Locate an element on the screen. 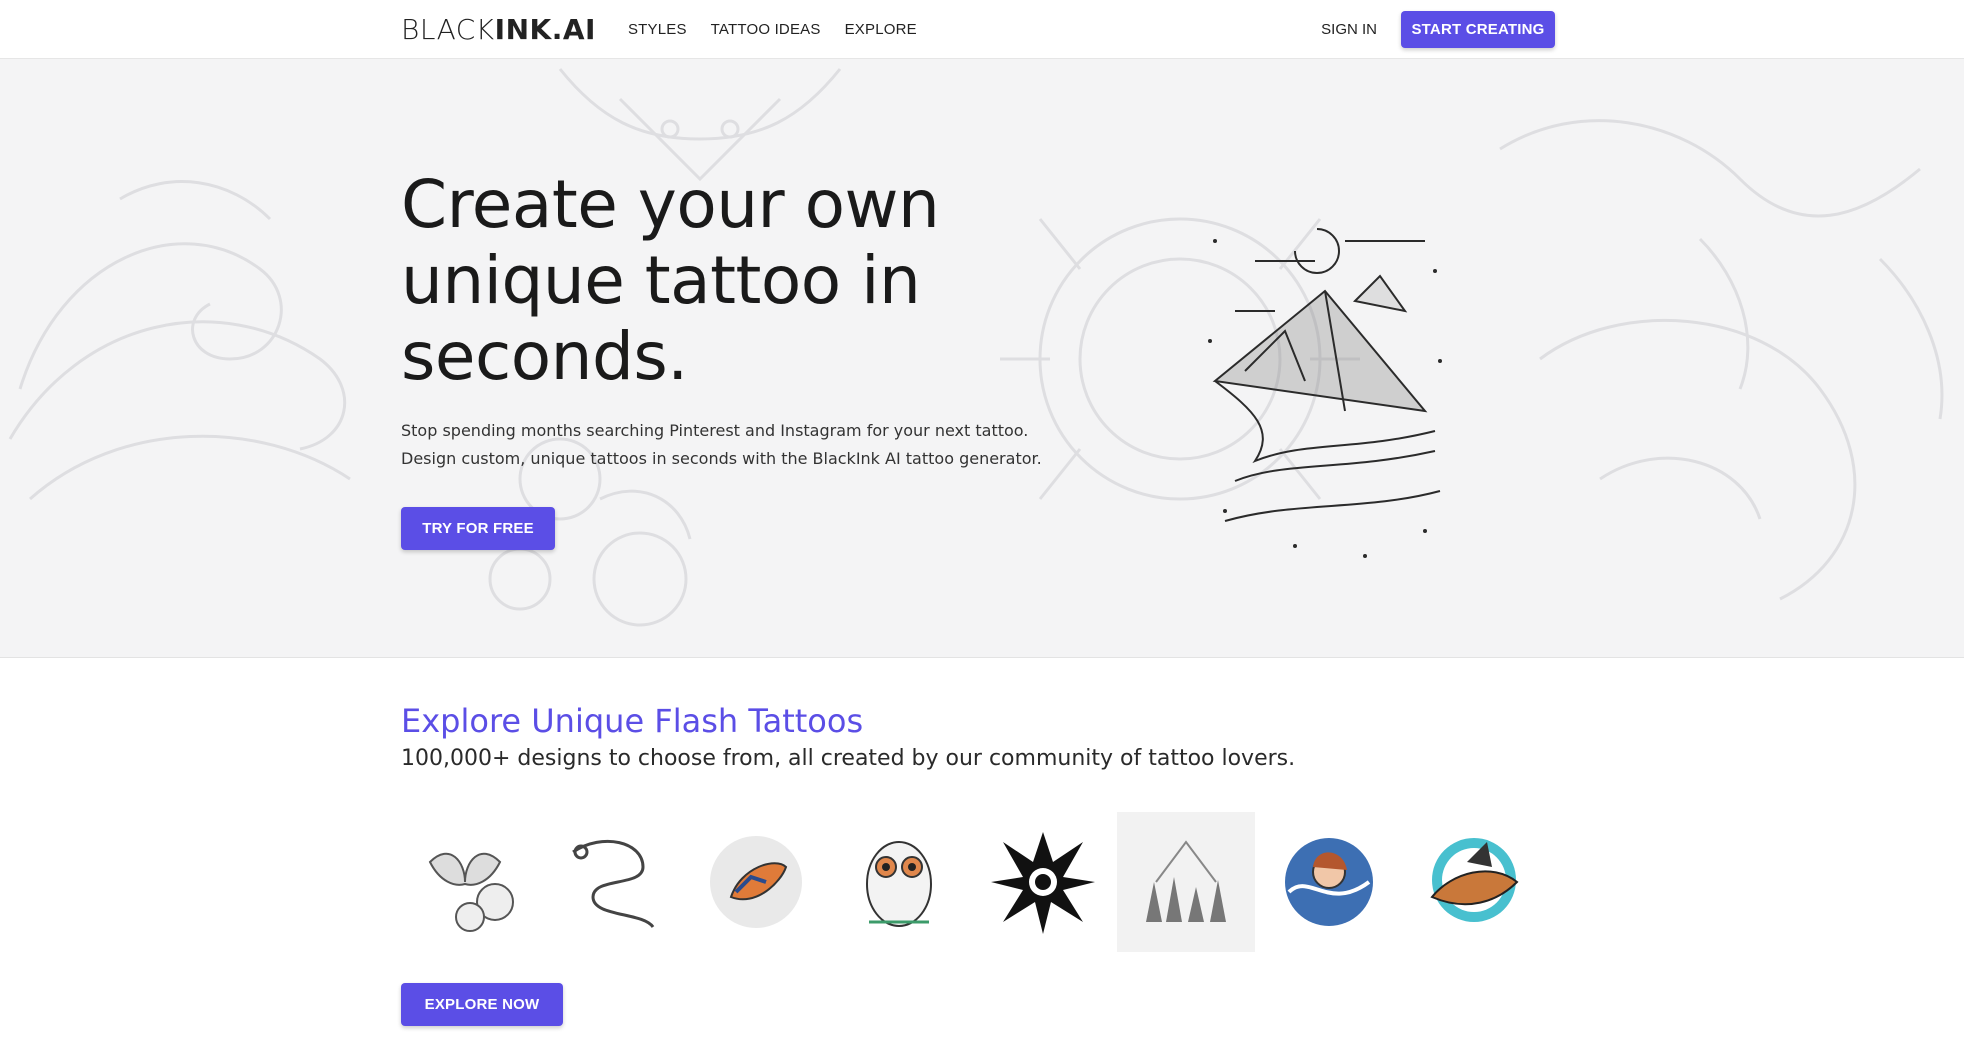  dragon-image is located at coordinates (613, 884).